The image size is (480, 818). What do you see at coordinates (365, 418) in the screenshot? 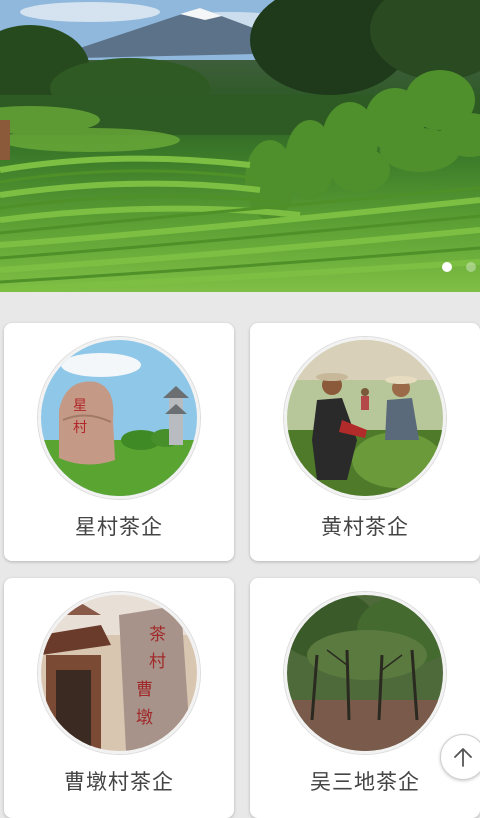
I see `company-image-tea-pickers` at bounding box center [365, 418].